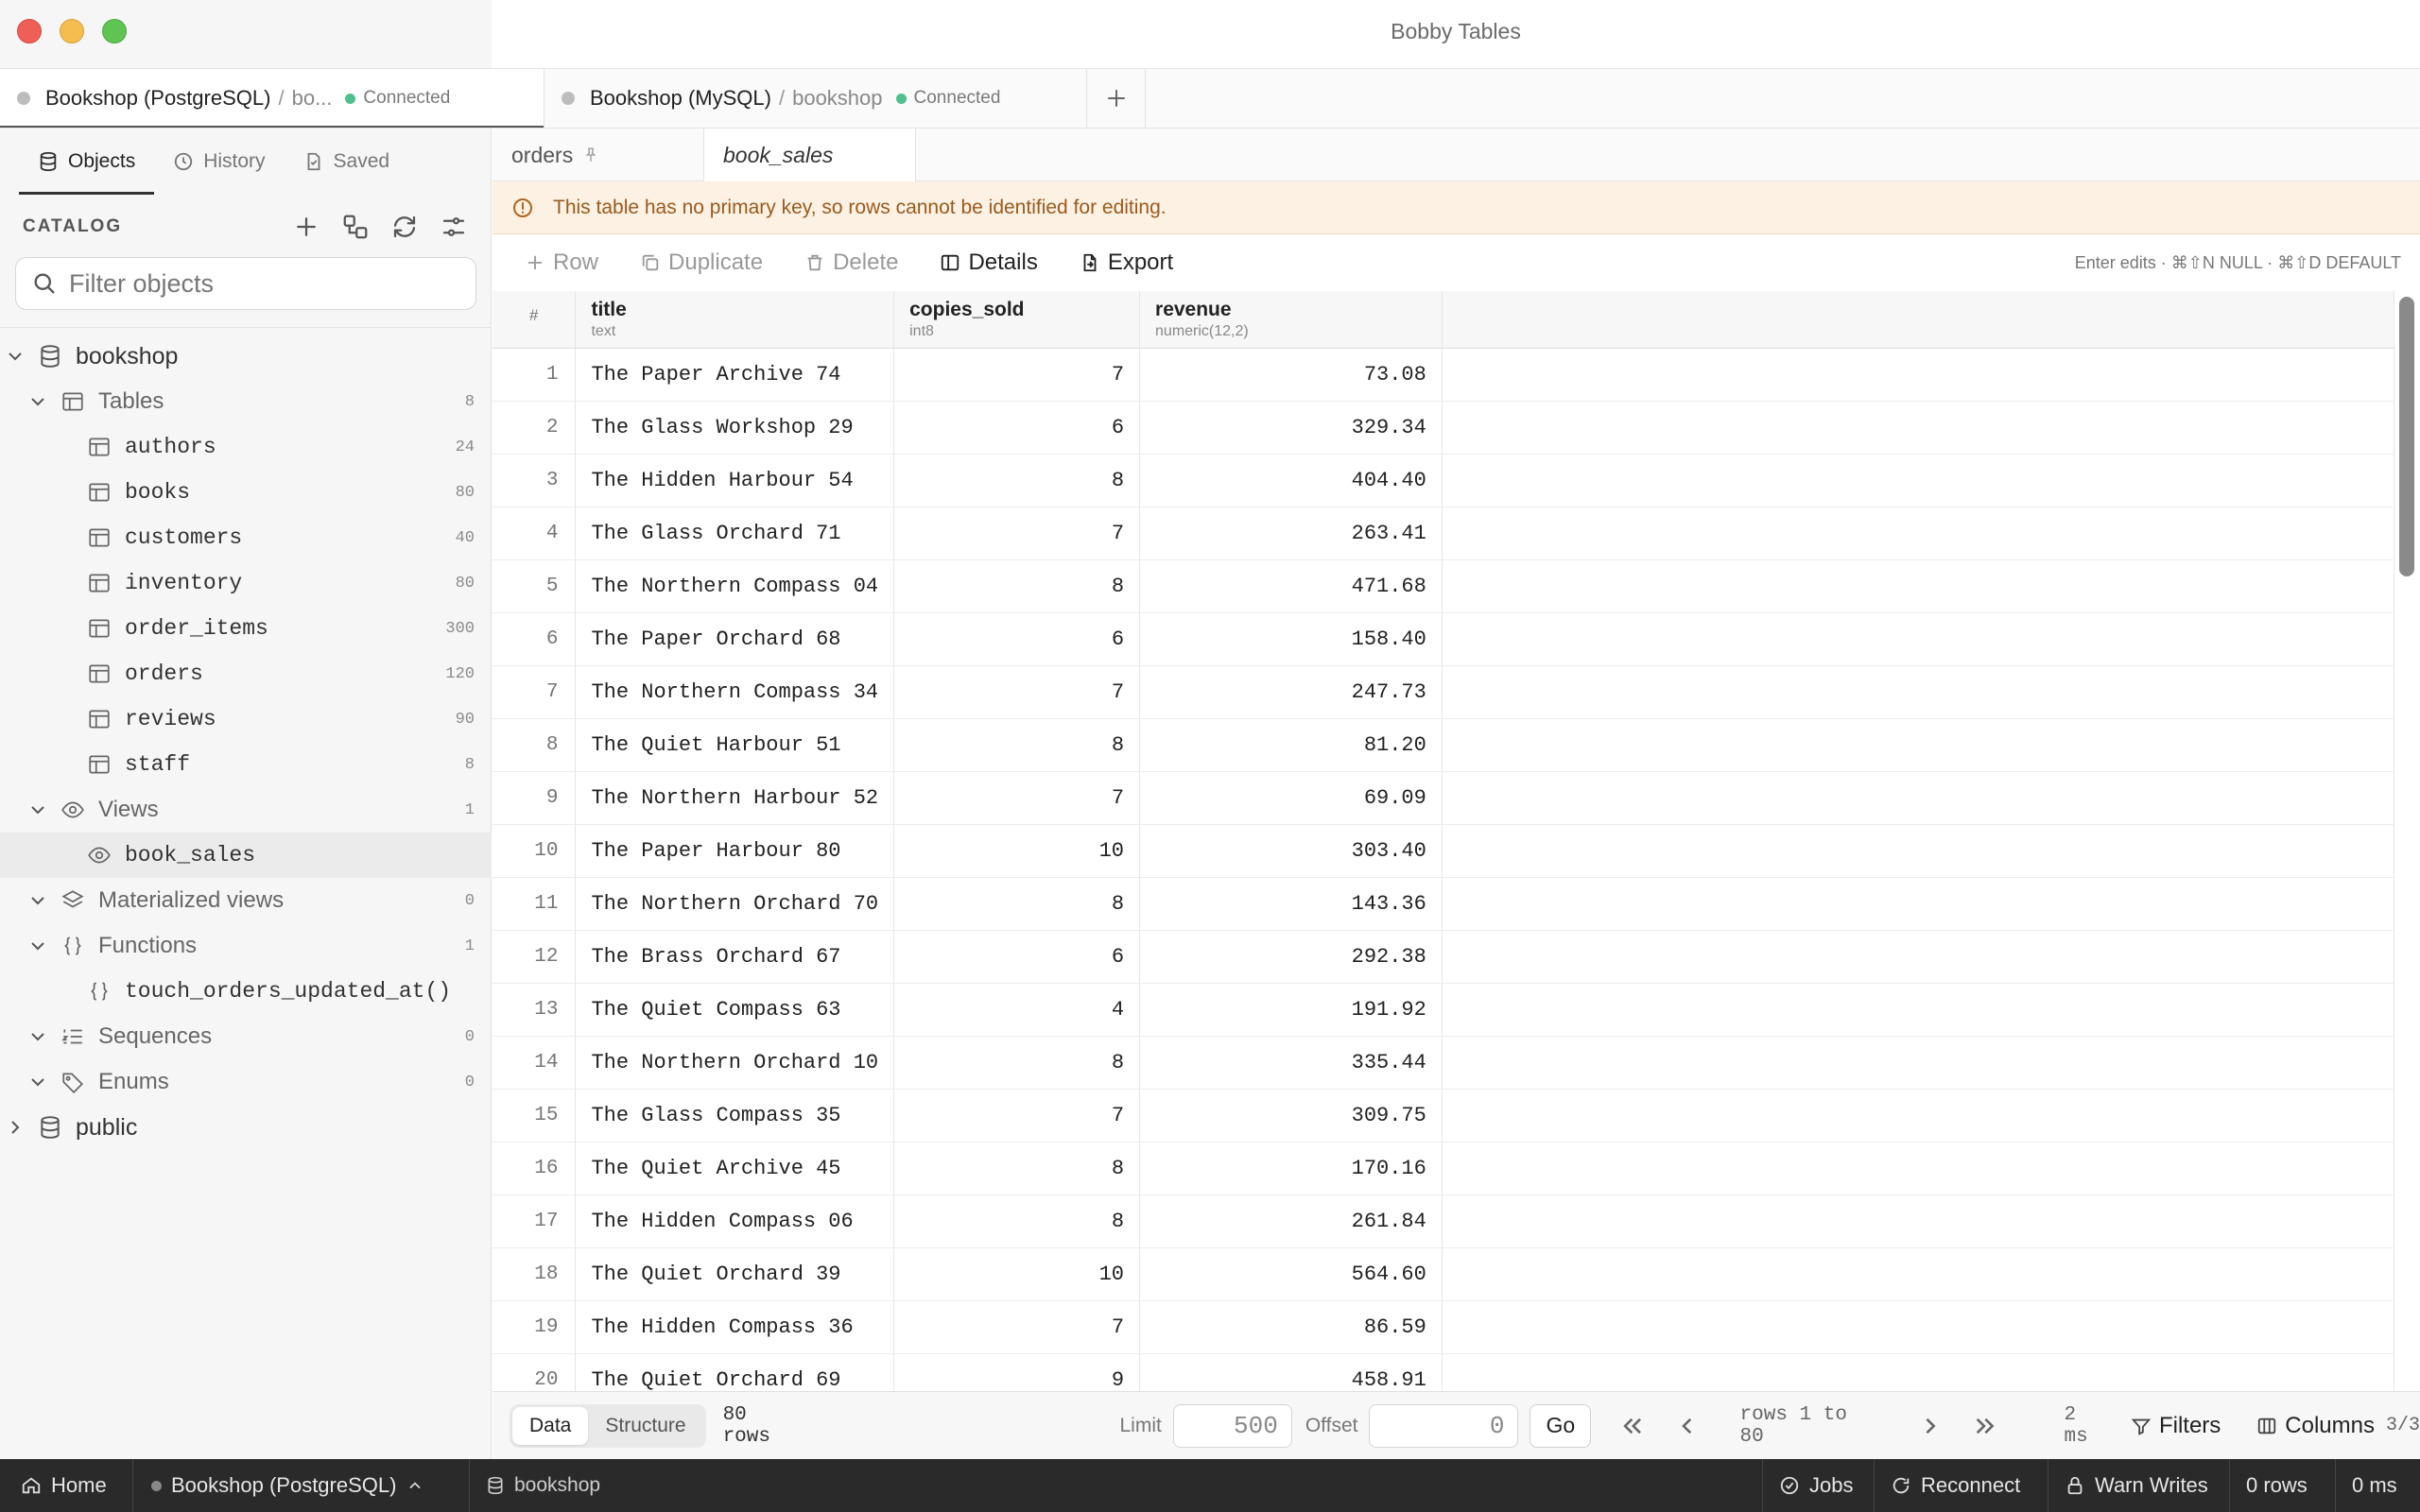 This screenshot has height=1512, width=2420. Describe the element at coordinates (1687, 1426) in the screenshot. I see `previous-page-icon` at that location.